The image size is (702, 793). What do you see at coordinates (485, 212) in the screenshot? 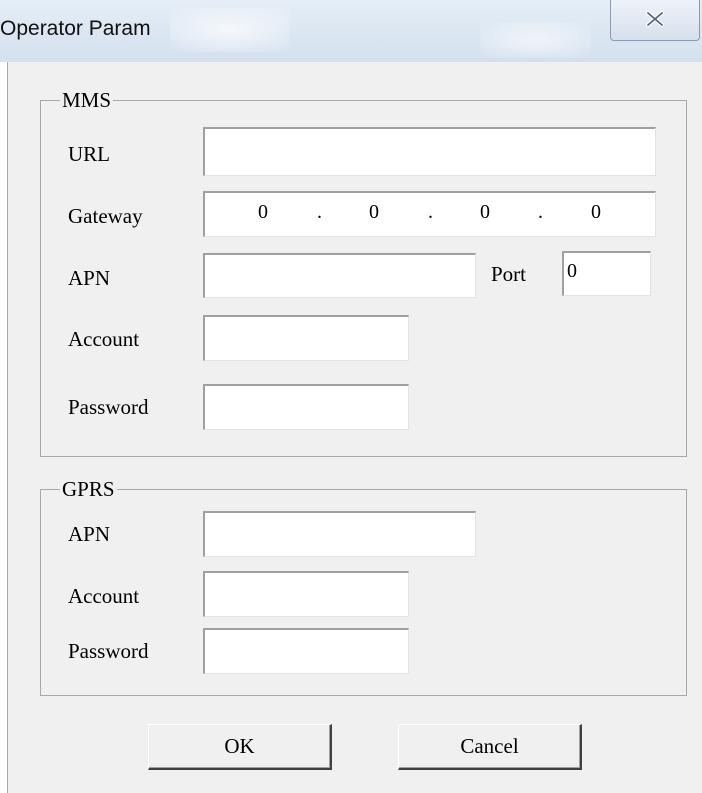
I see `gateway-octet-3: 0` at bounding box center [485, 212].